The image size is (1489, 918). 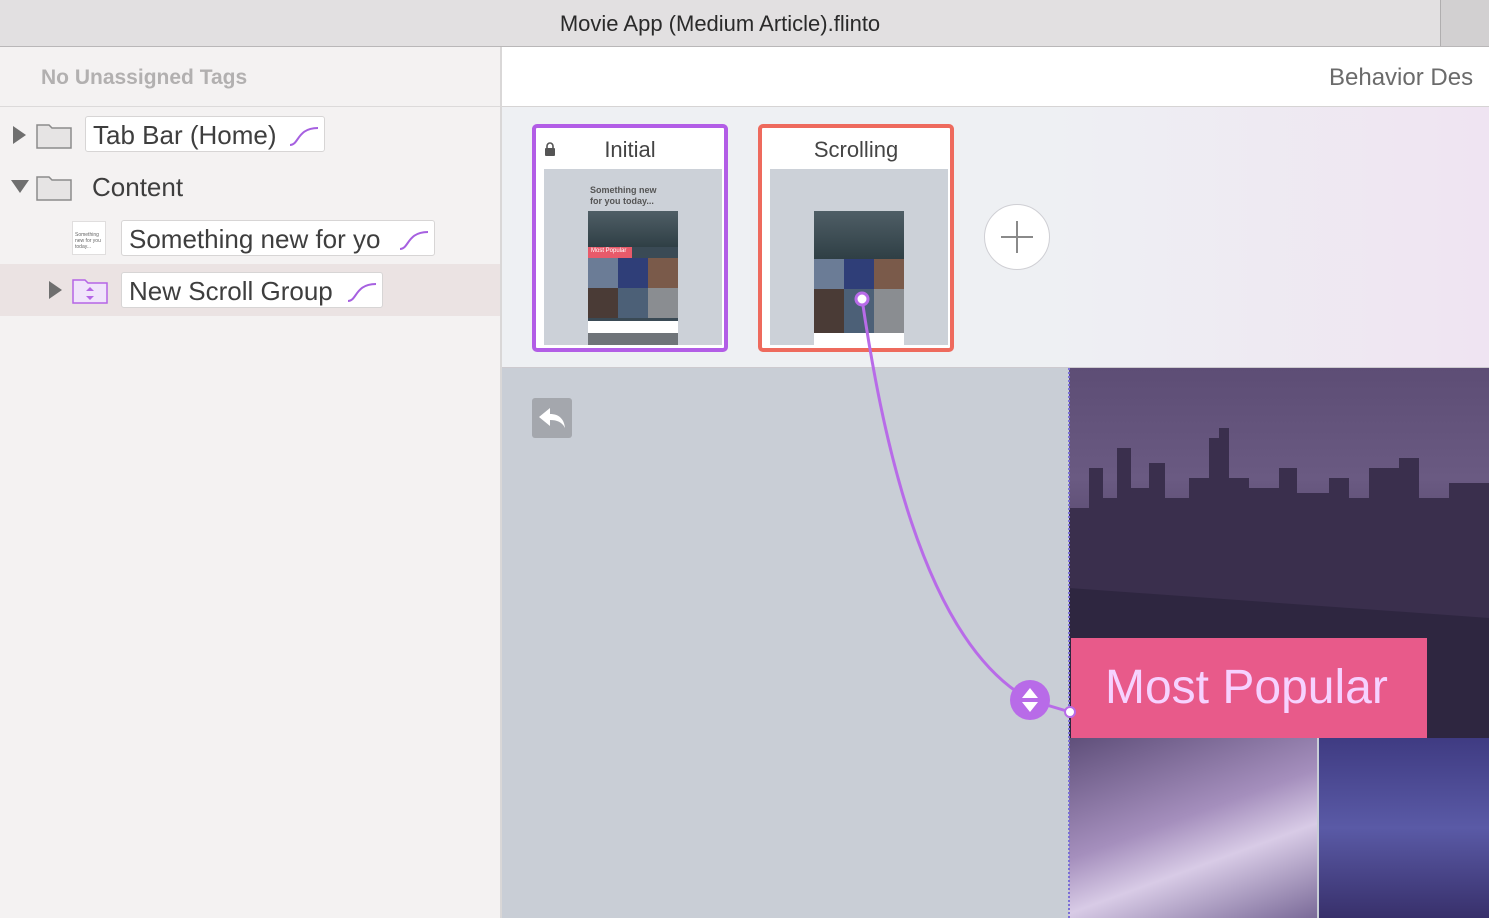 What do you see at coordinates (250, 77) in the screenshot?
I see `tags-header: No Unassigned Tags` at bounding box center [250, 77].